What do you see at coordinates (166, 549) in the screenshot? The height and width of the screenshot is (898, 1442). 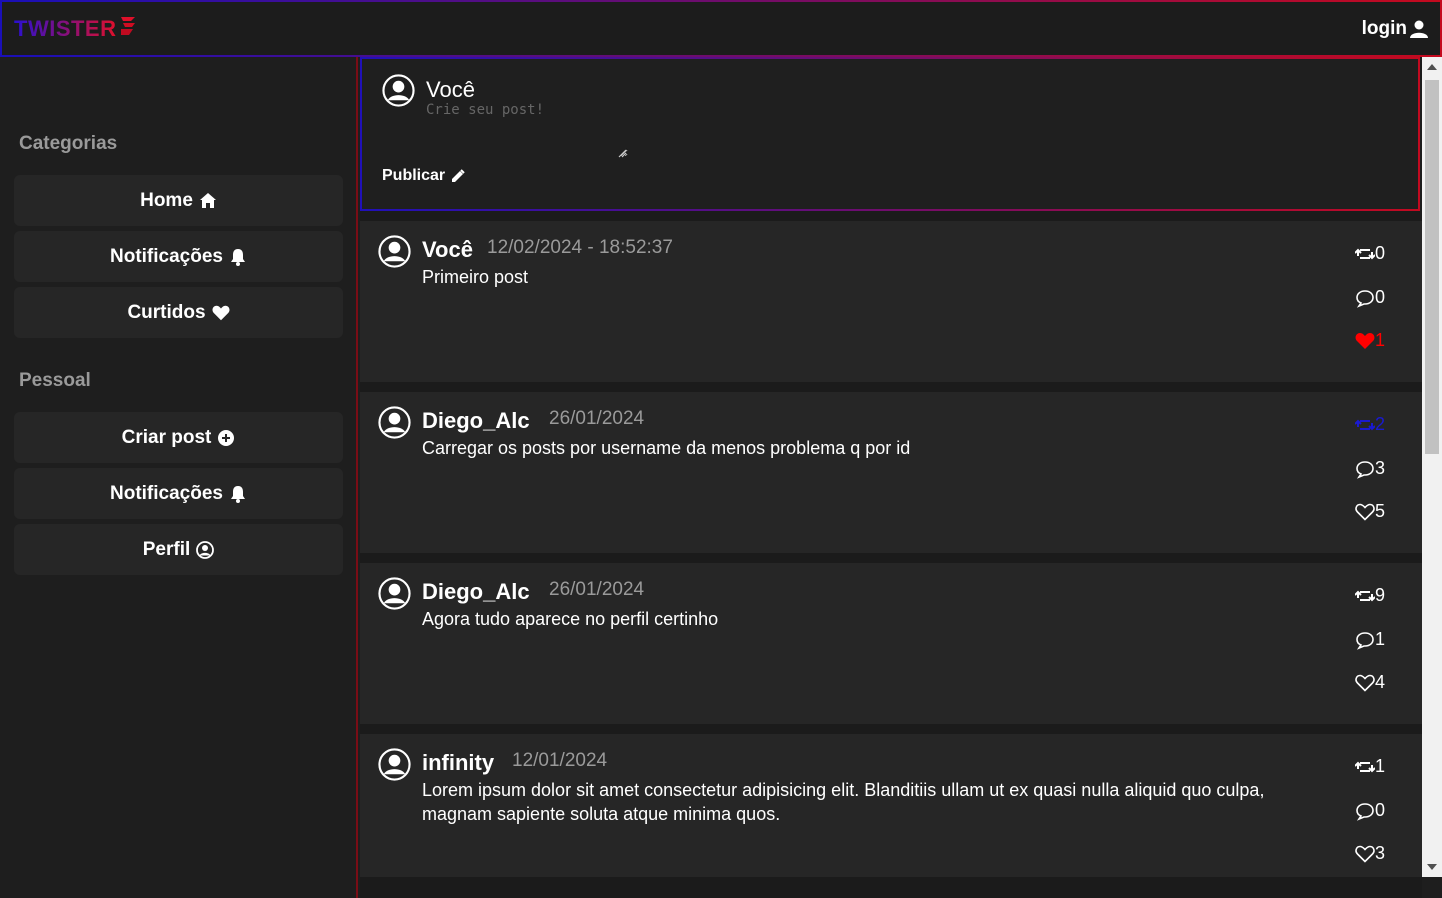 I see `nav-label: Perfil` at bounding box center [166, 549].